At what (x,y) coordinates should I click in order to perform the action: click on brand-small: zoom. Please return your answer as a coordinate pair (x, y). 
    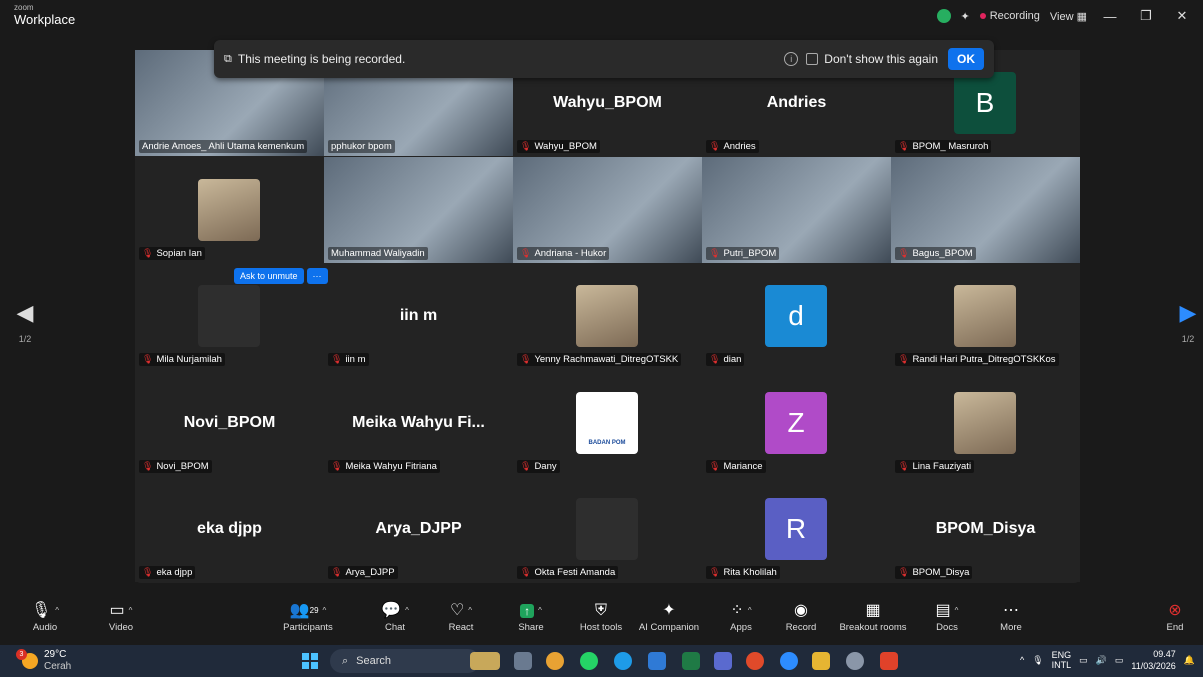
    Looking at the image, I should click on (24, 7).